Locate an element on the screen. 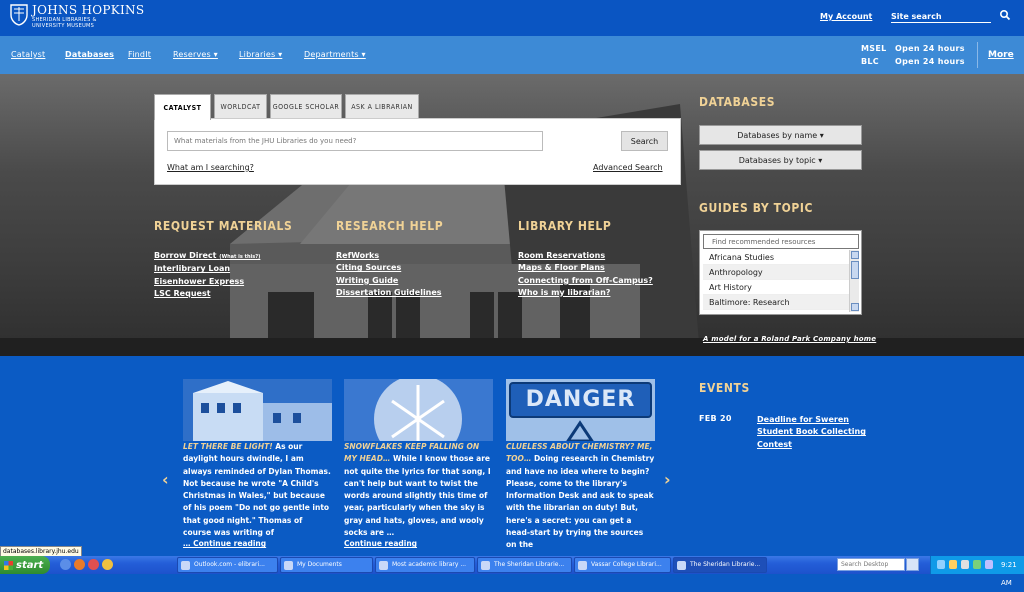 This screenshot has height=592, width=1024. search-icon is located at coordinates (1005, 15).